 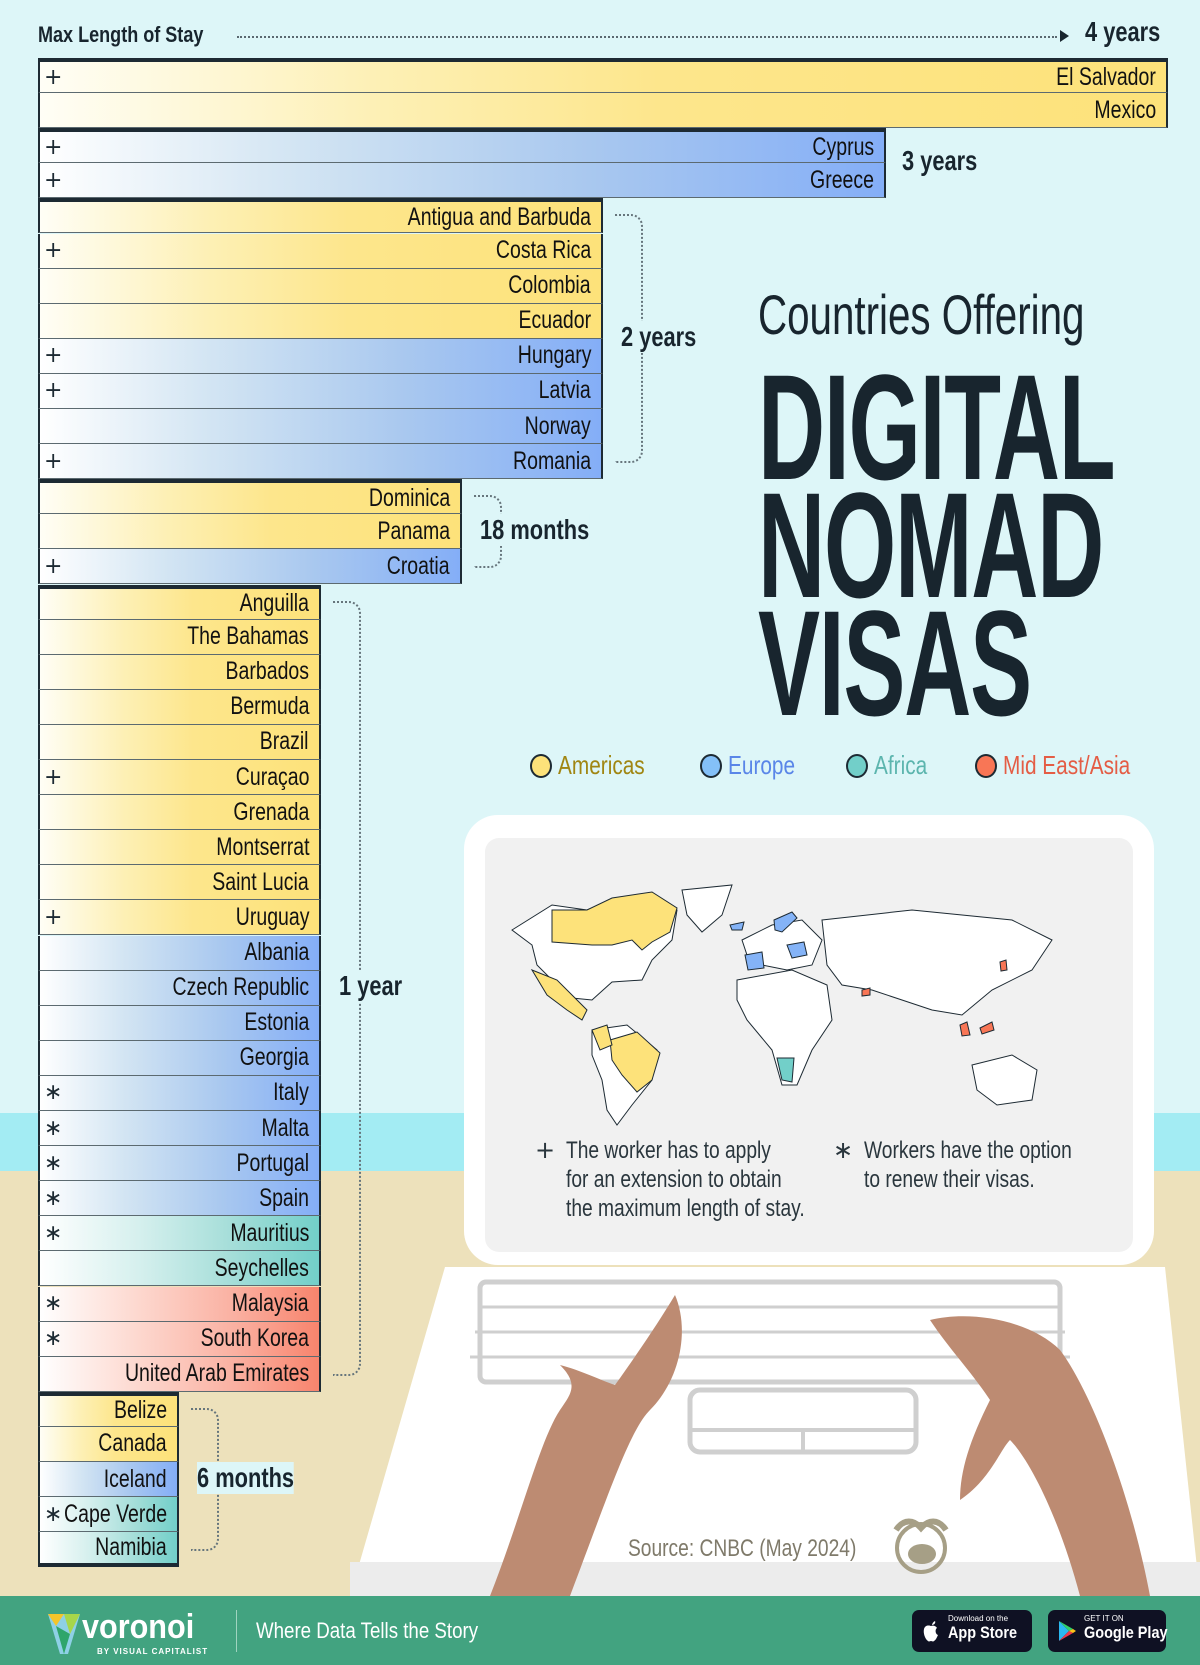 What do you see at coordinates (260, 881) in the screenshot?
I see `bar-label: Saint Lucia` at bounding box center [260, 881].